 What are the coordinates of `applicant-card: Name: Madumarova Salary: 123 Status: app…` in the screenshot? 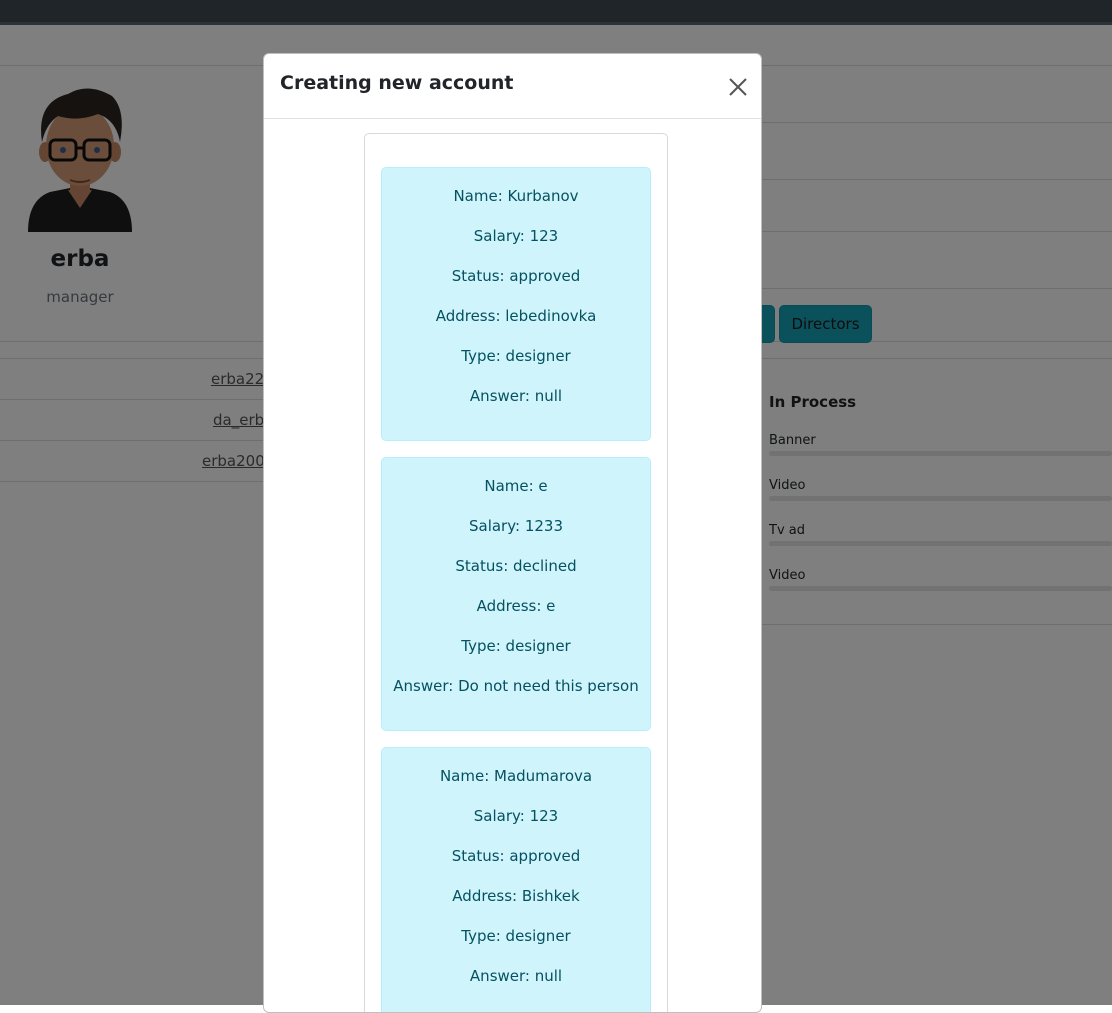 It's located at (516, 879).